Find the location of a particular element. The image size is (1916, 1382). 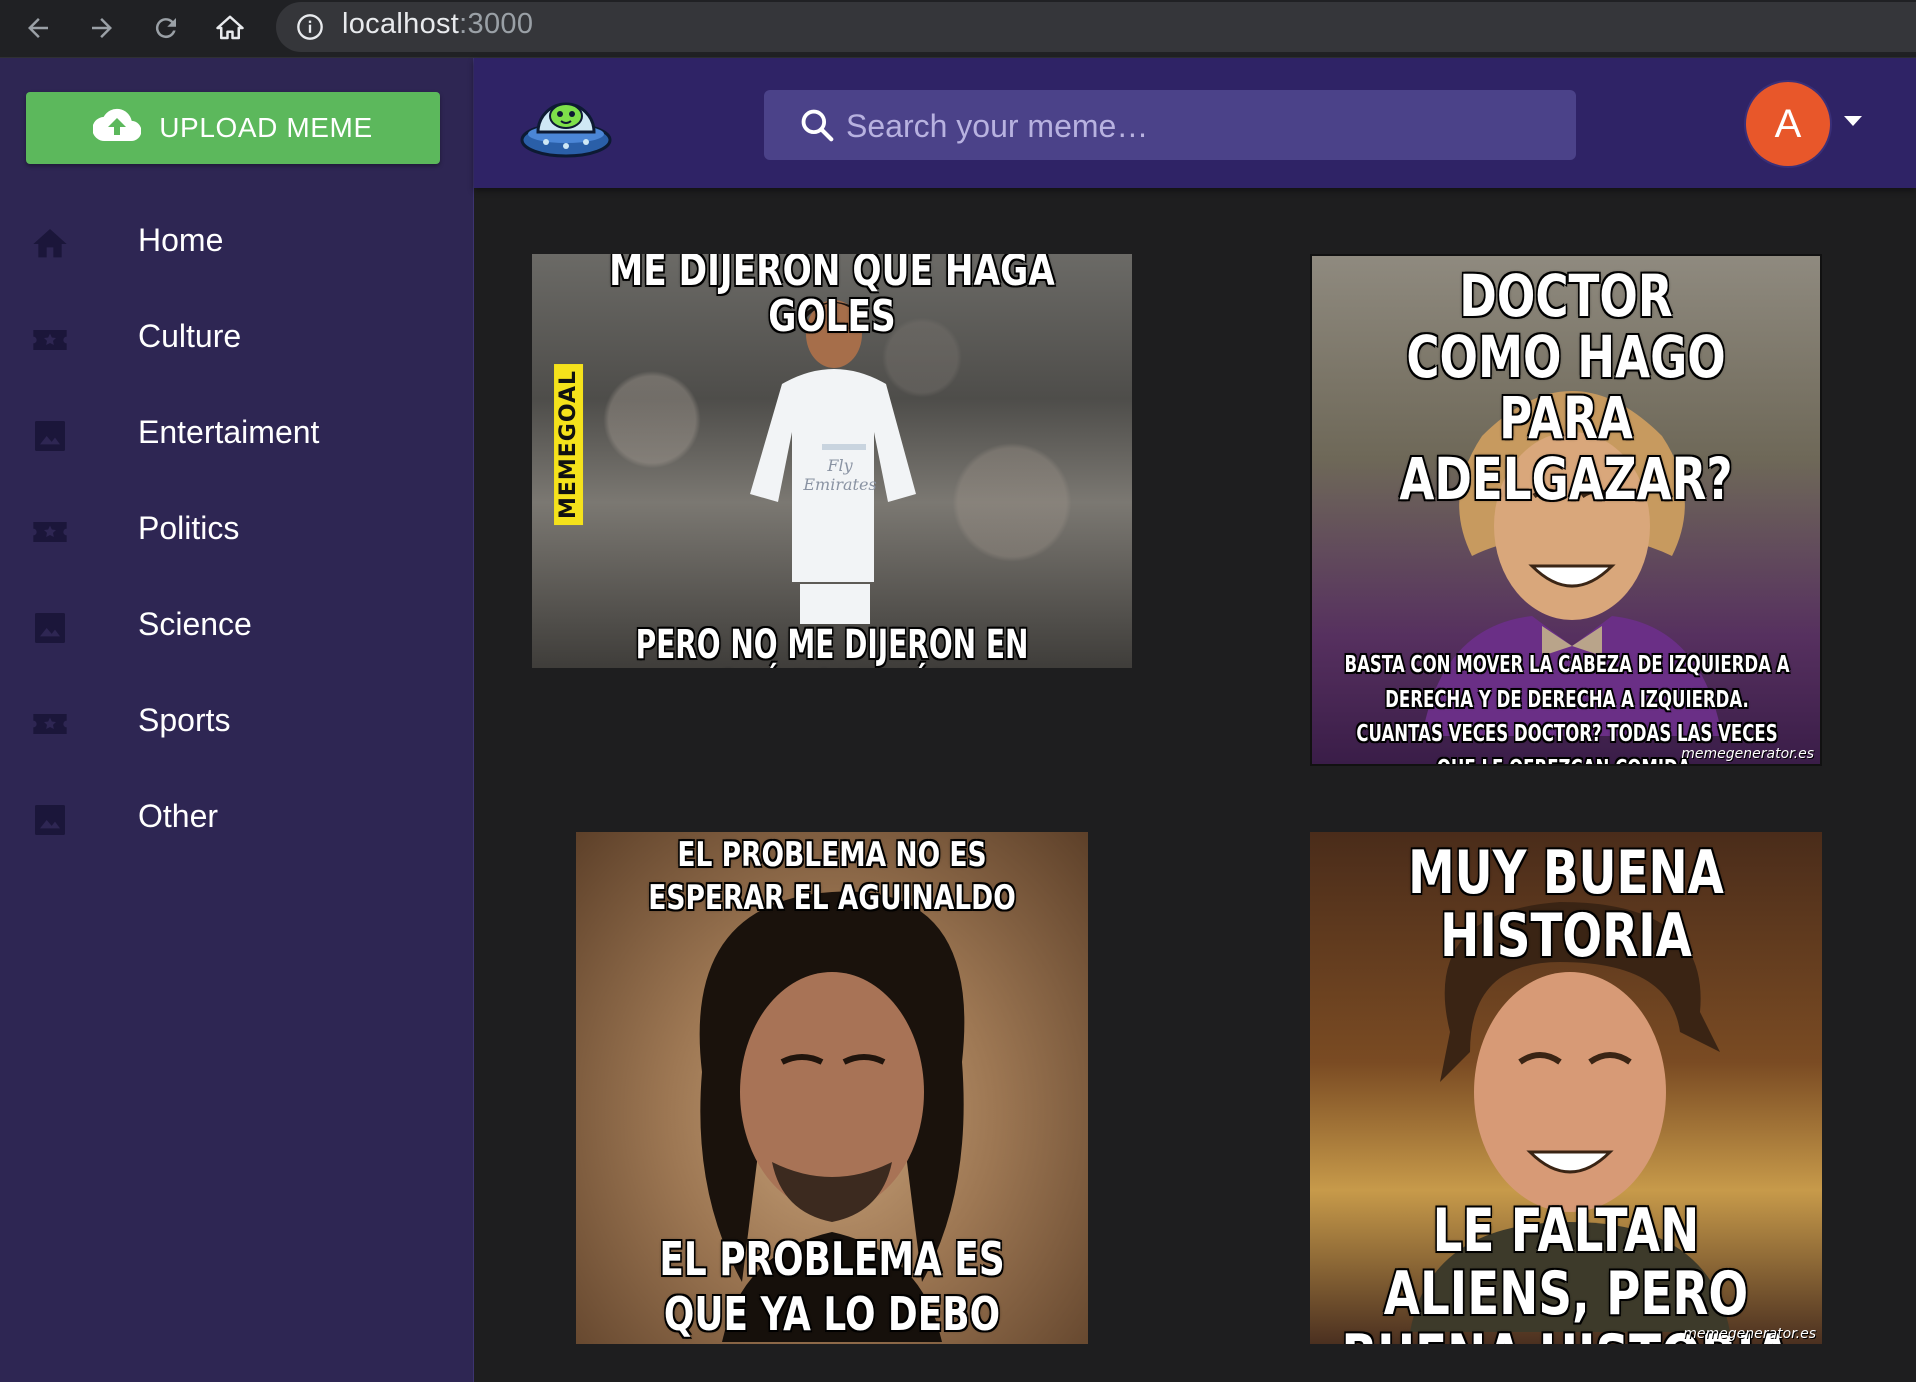

sidebar-item-sports: Sports is located at coordinates (236, 724).